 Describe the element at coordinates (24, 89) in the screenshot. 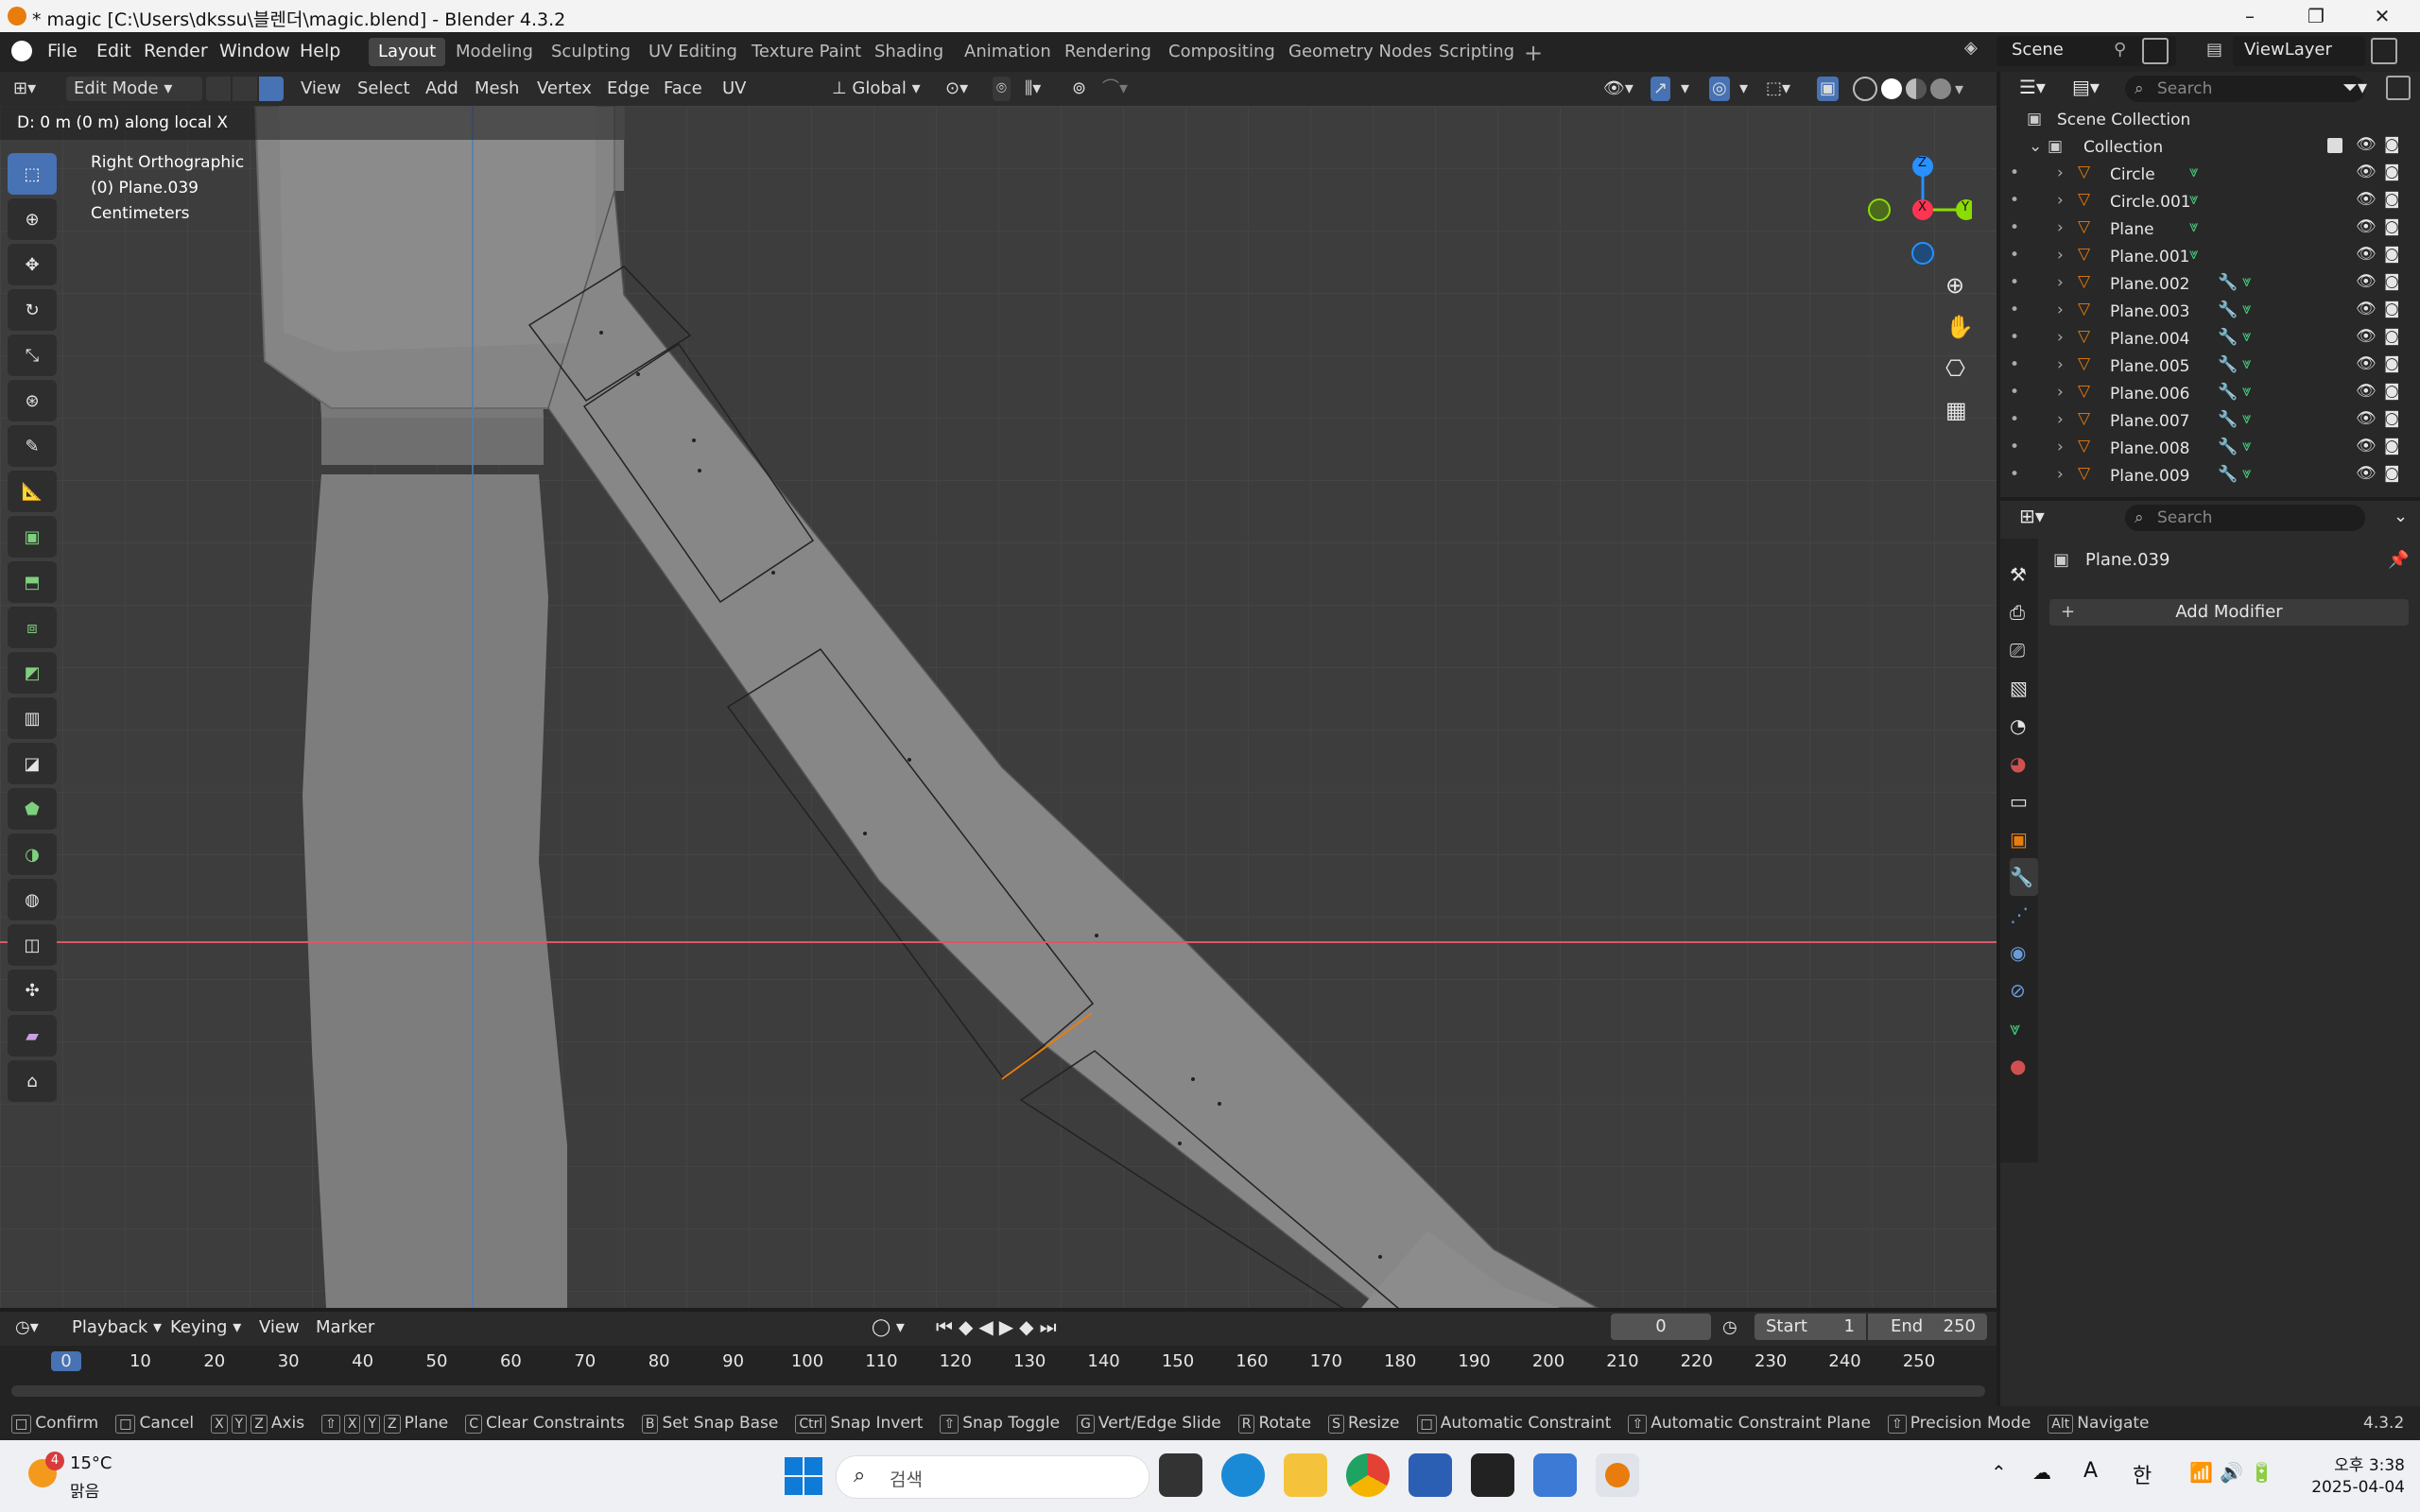

I see `editor-type-icon: ⊞▾` at that location.